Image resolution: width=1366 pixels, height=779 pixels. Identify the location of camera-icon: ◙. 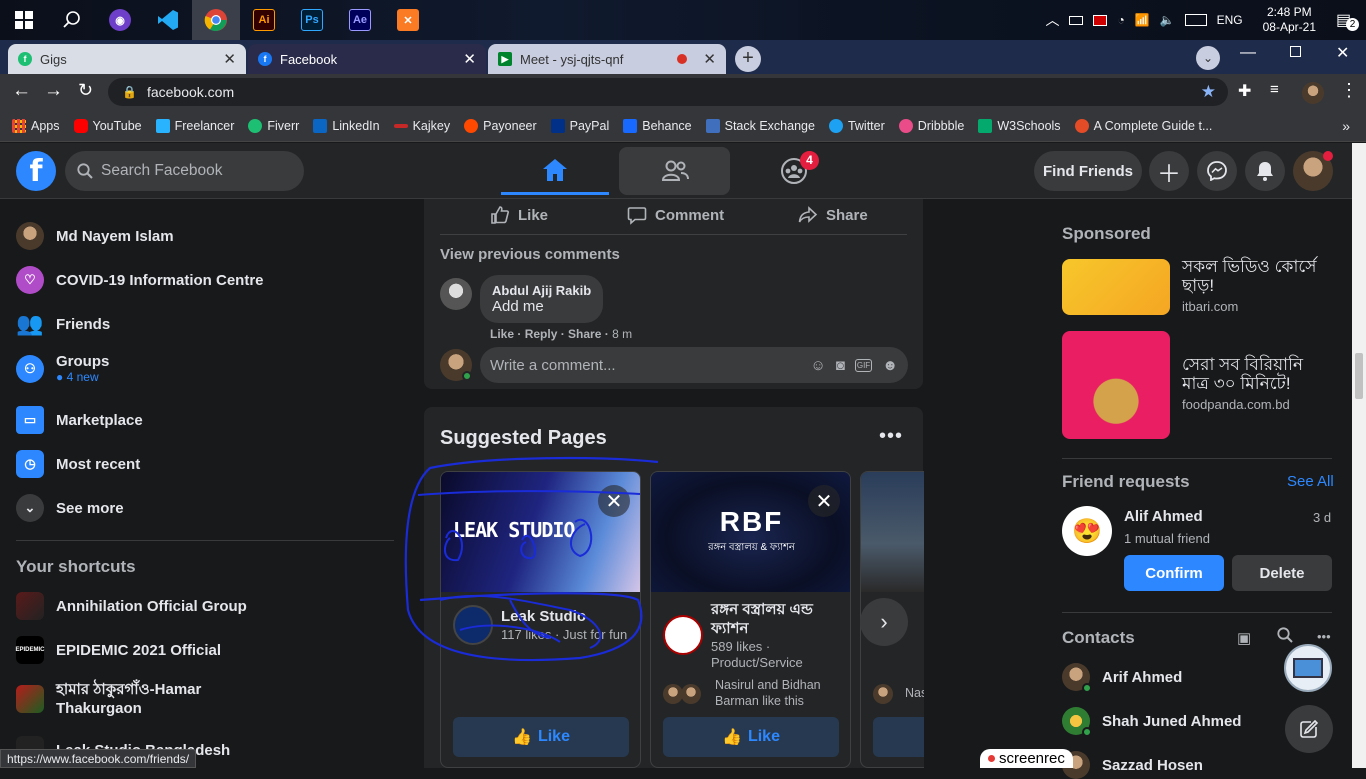
(840, 365).